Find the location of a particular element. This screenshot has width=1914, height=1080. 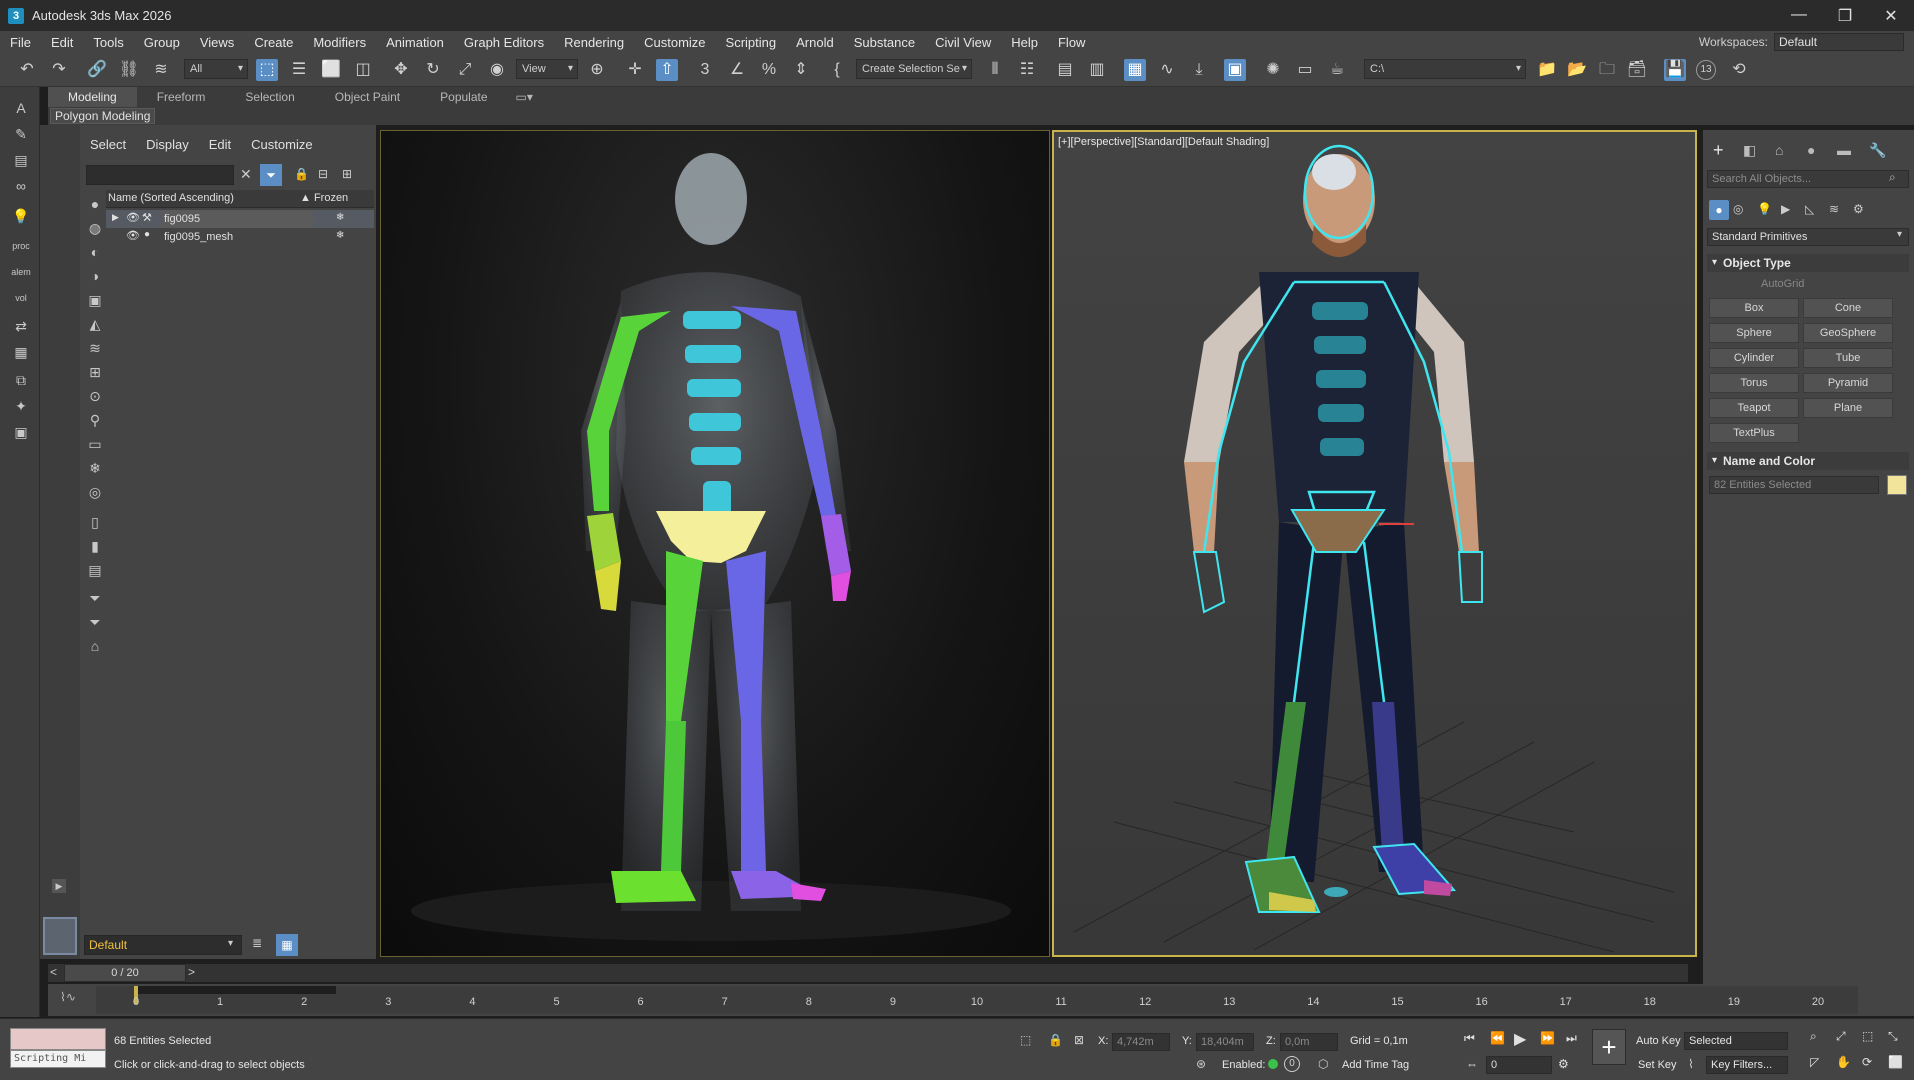

curve-editor-mini-icon: ⌇∿ is located at coordinates (68, 997).